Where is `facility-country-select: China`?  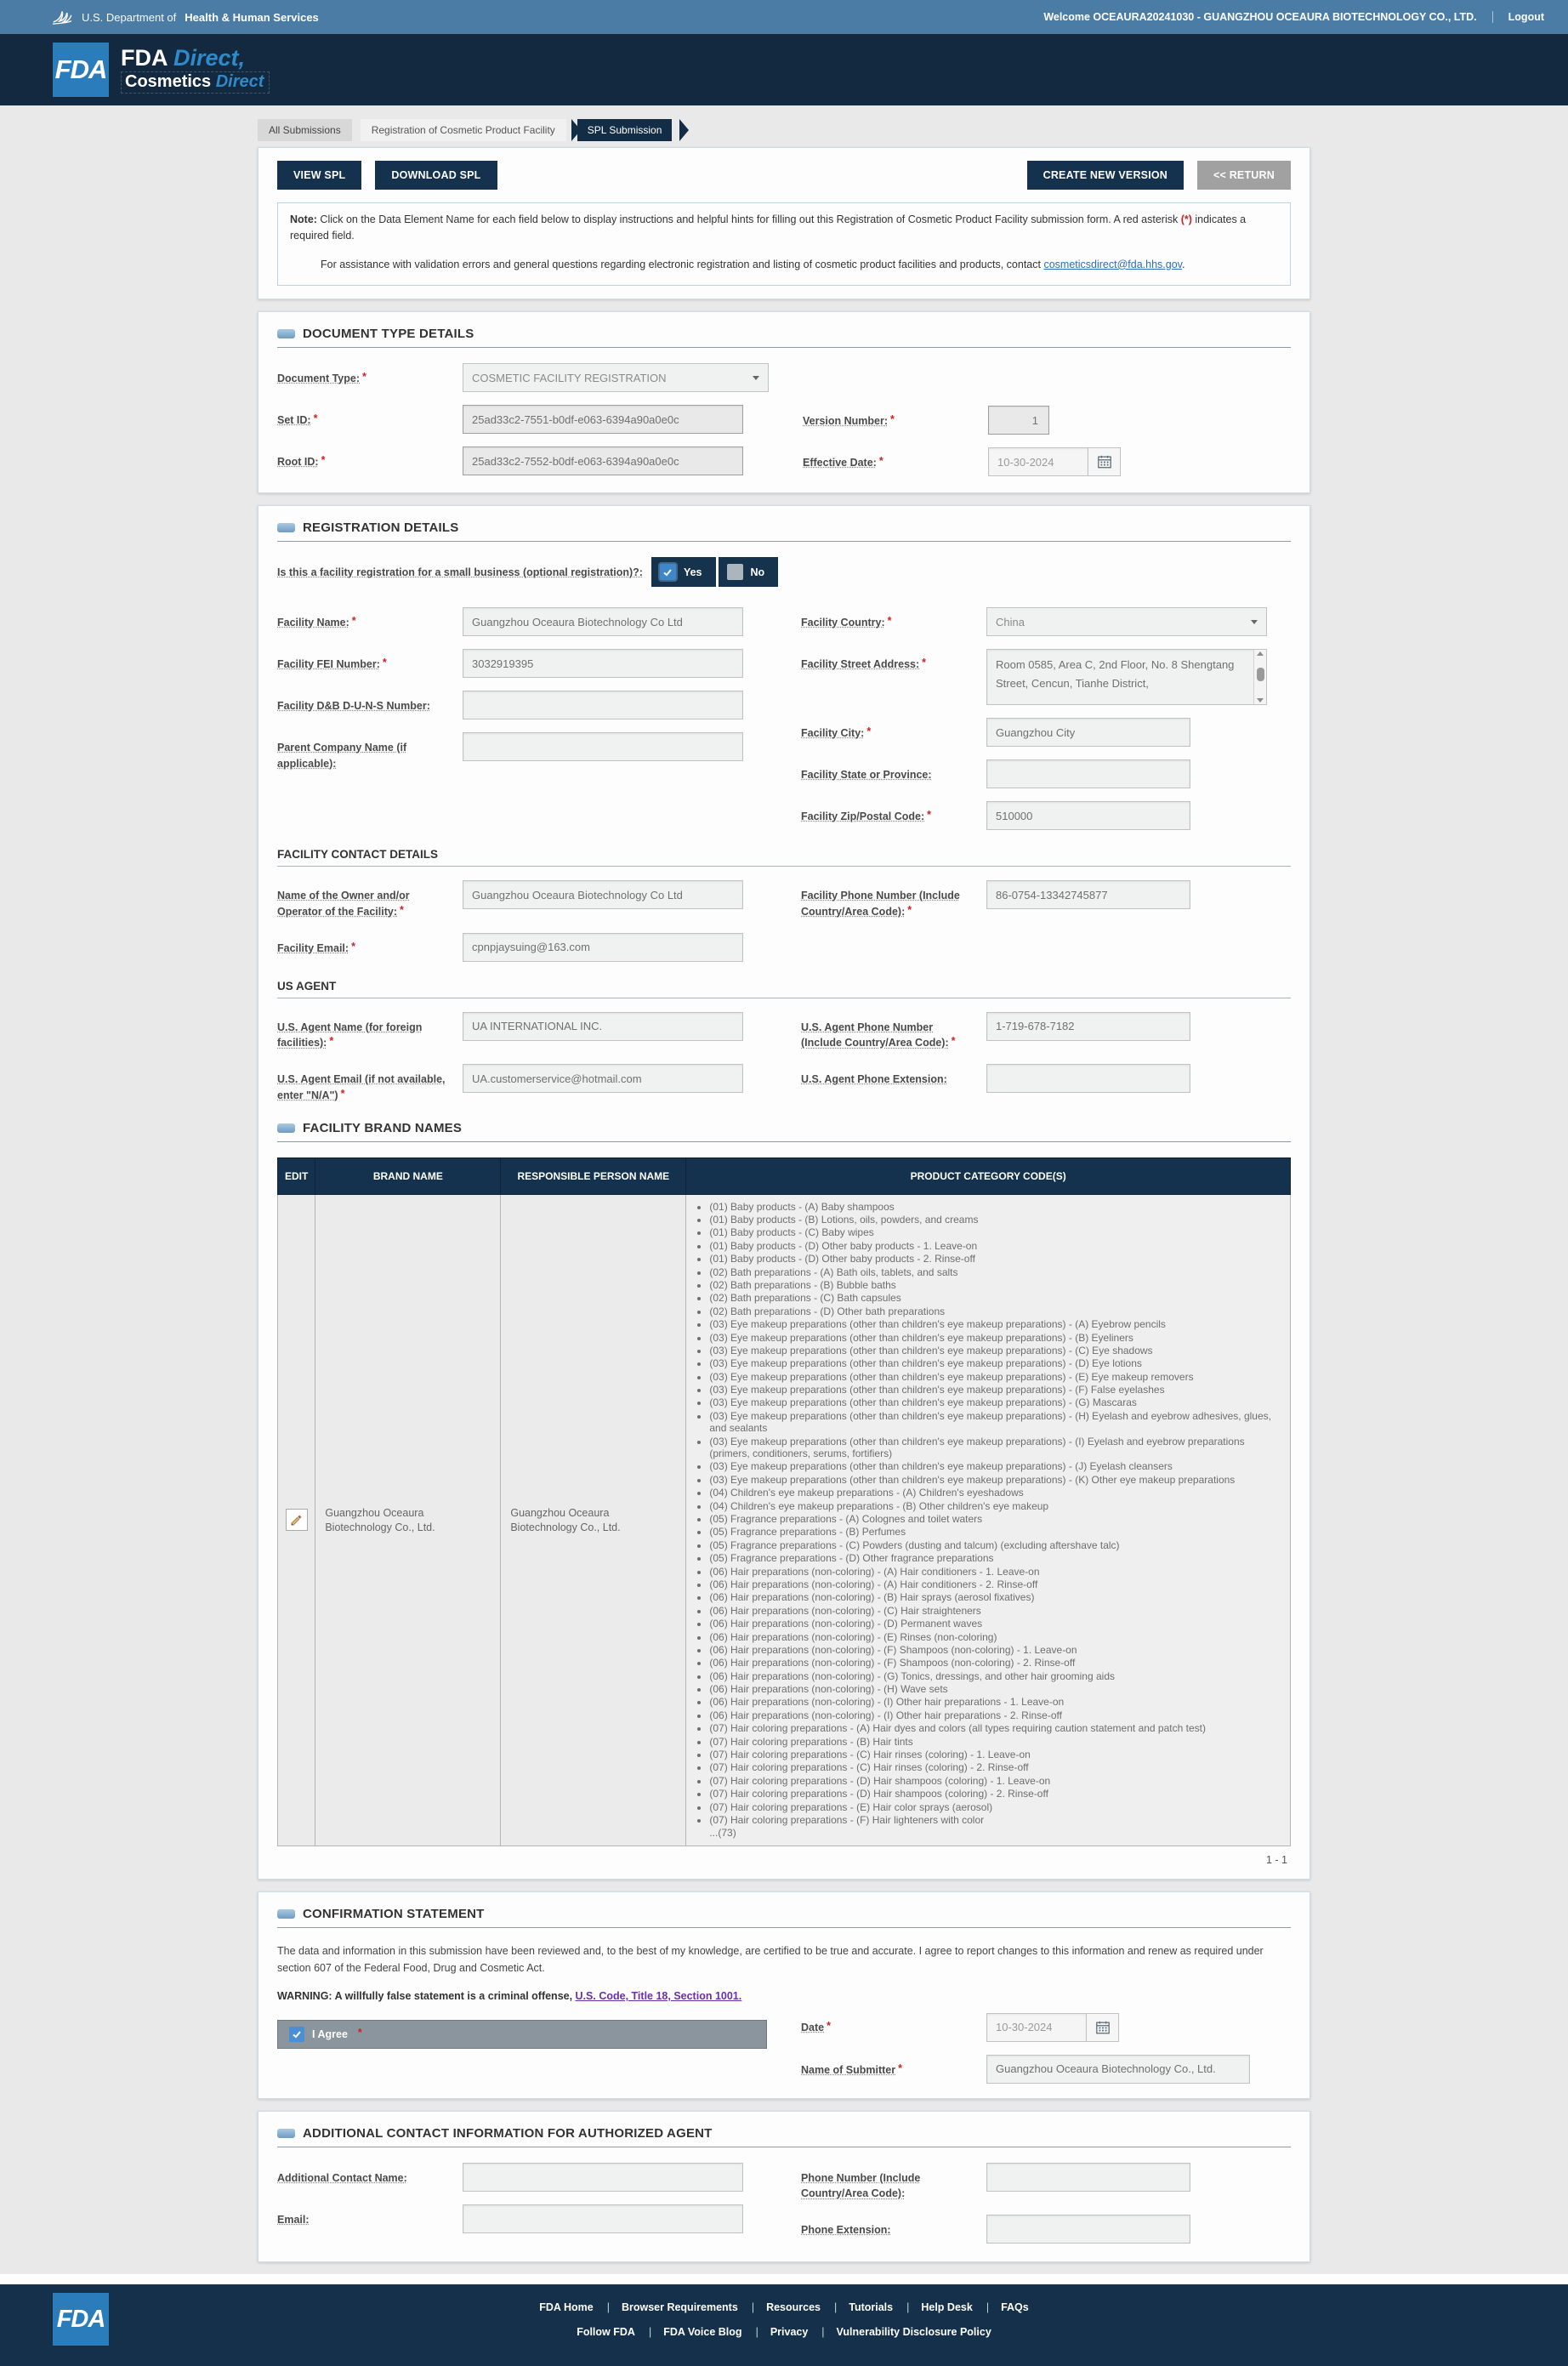
facility-country-select: China is located at coordinates (1126, 622).